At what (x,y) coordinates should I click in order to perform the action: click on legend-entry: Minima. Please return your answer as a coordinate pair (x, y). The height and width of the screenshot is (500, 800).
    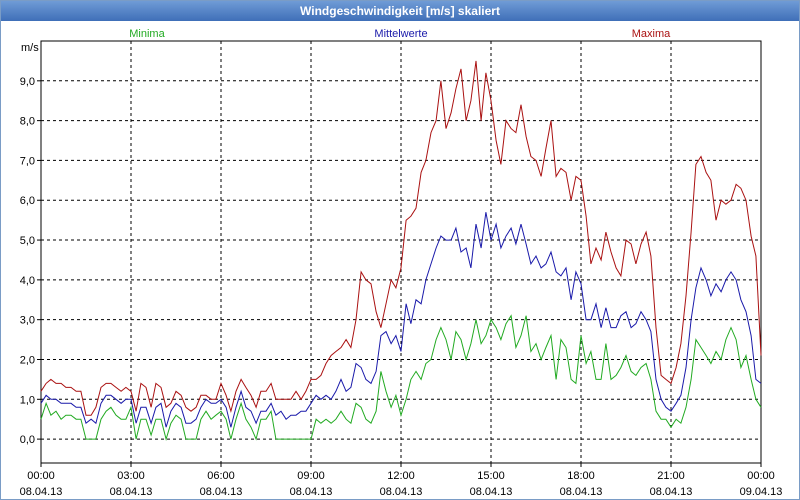
    Looking at the image, I should click on (147, 34).